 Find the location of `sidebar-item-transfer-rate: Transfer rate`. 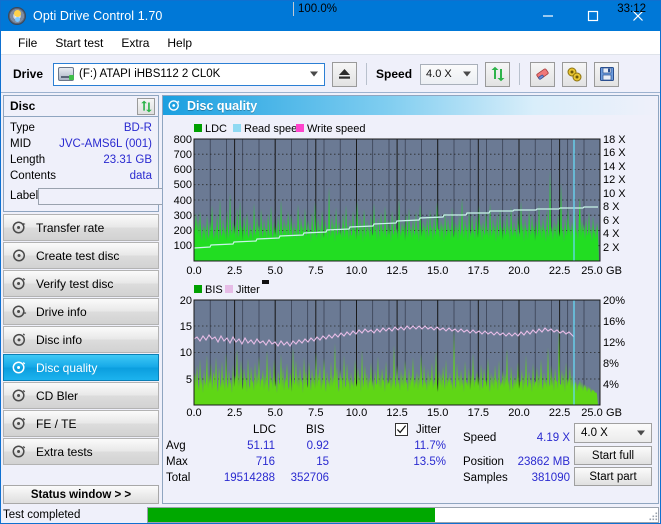

sidebar-item-transfer-rate: Transfer rate is located at coordinates (81, 227).